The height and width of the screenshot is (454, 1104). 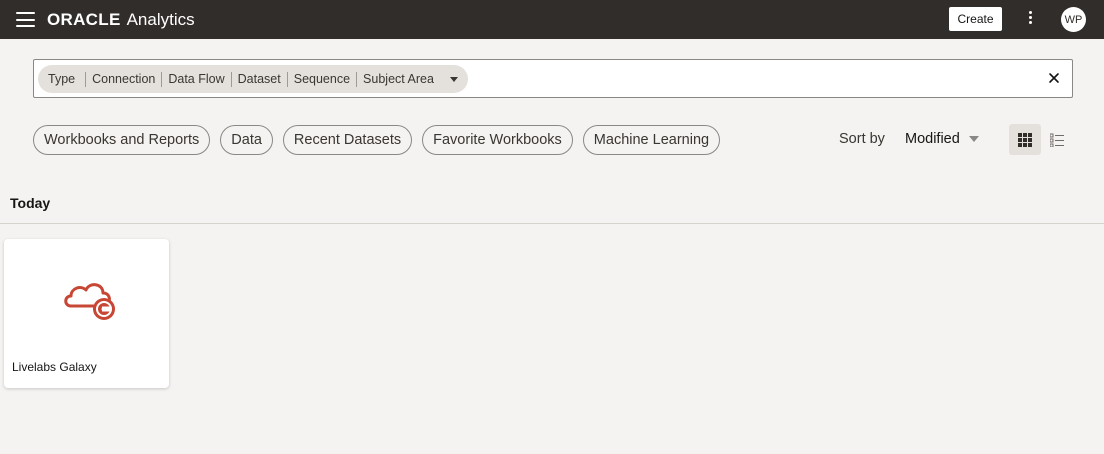 I want to click on grid-view-button, so click(x=1025, y=139).